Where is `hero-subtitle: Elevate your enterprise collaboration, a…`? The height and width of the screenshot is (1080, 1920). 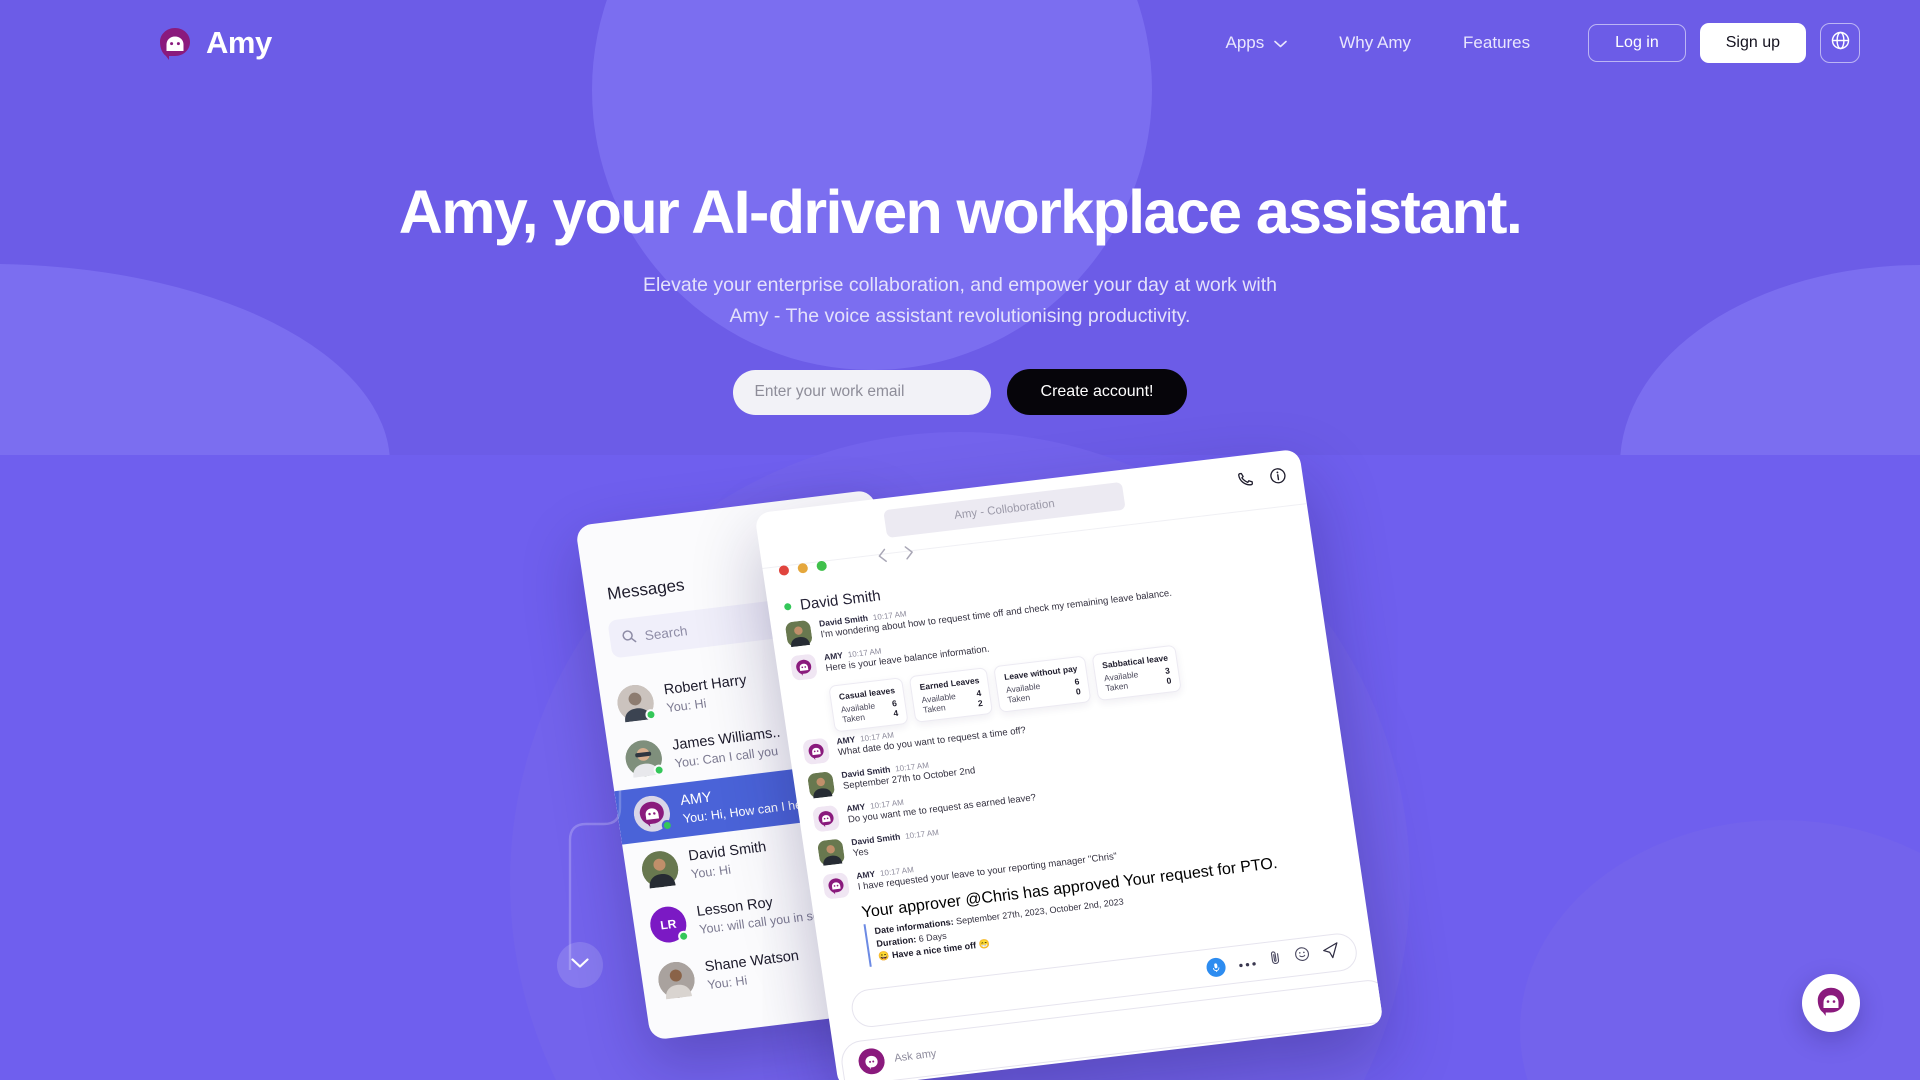
hero-subtitle: Elevate your enterprise collaboration, a… is located at coordinates (960, 301).